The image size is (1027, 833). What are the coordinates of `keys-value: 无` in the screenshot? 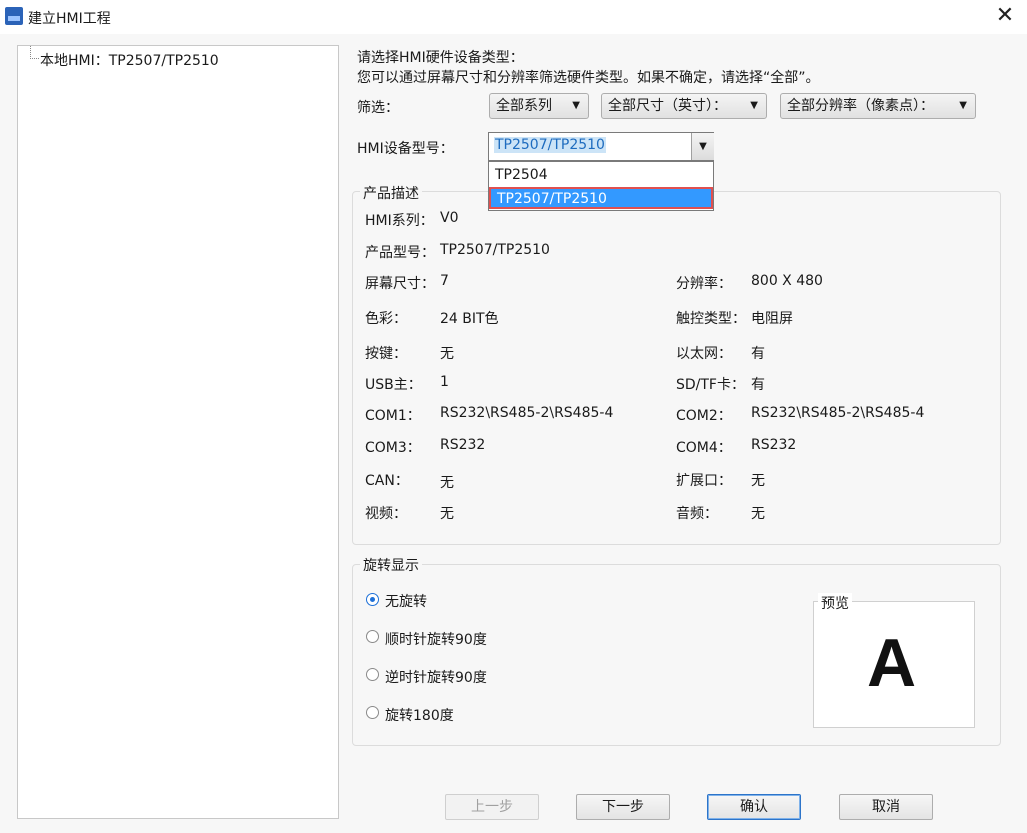 It's located at (447, 354).